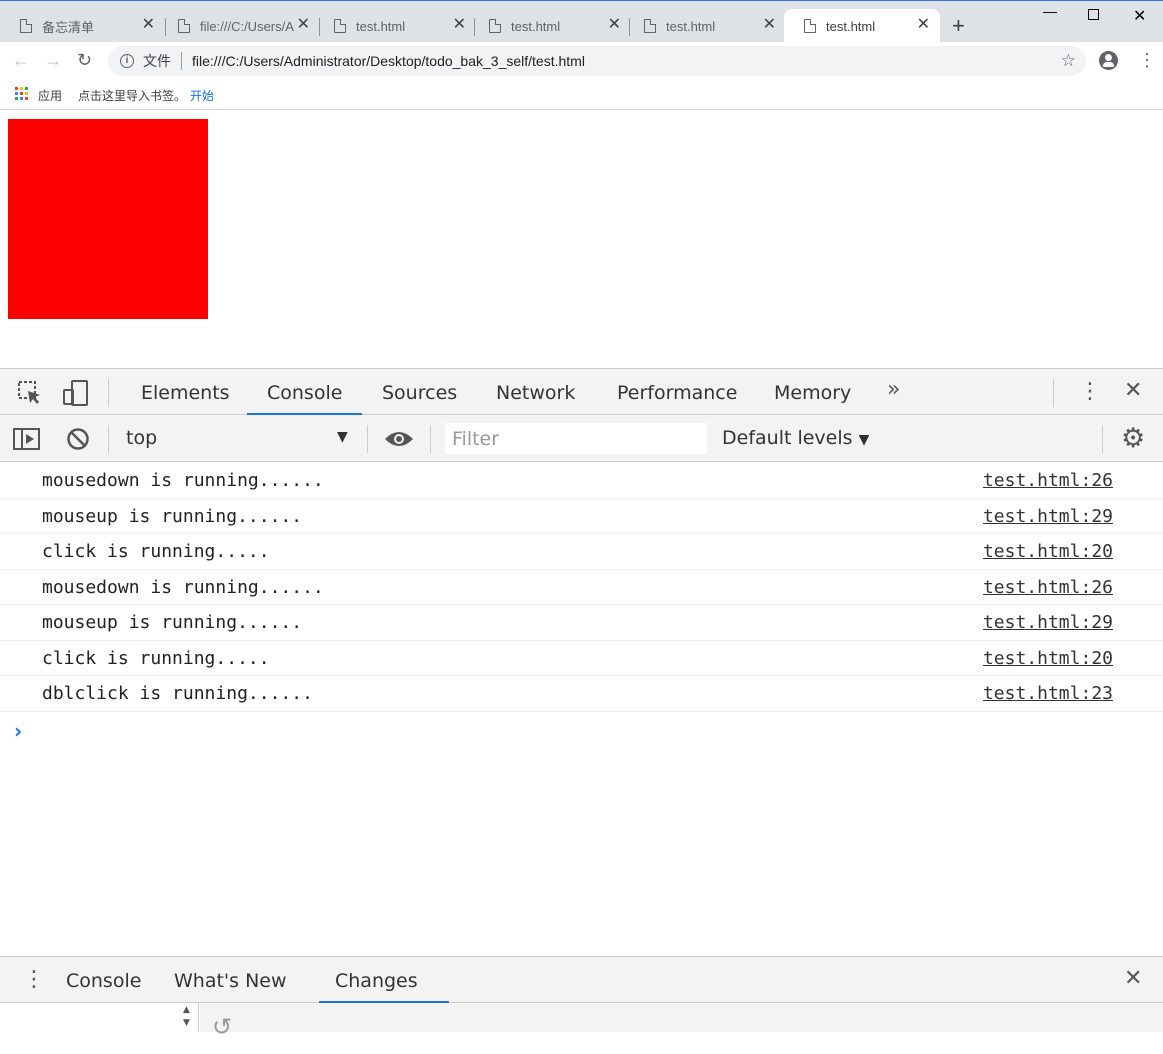  I want to click on apps-label: 应用, so click(50, 95).